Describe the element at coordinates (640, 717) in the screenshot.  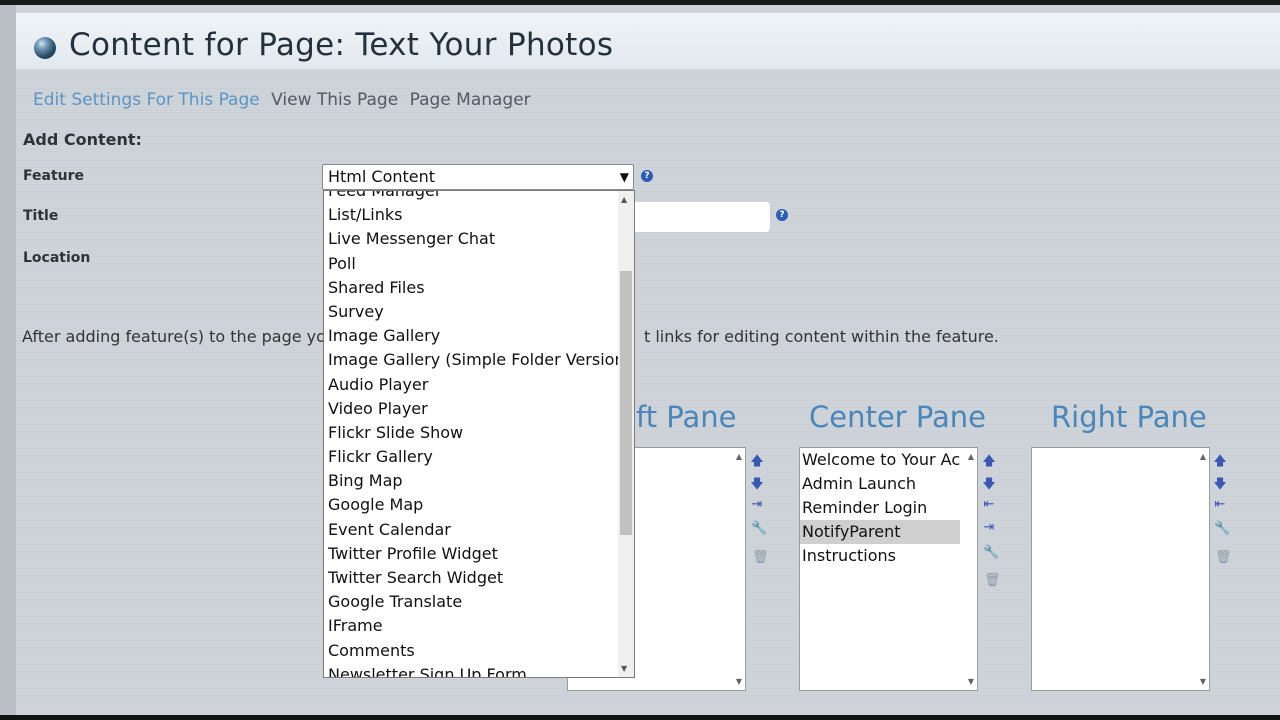
I see `bottom-bar` at that location.